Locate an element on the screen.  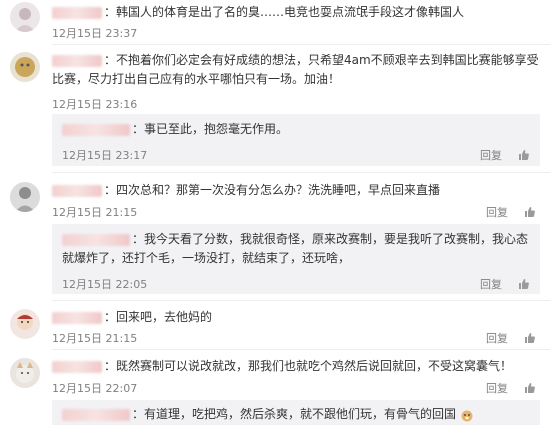
comment-text: ：事已至此，抱怨毫无作用。 is located at coordinates (296, 129).